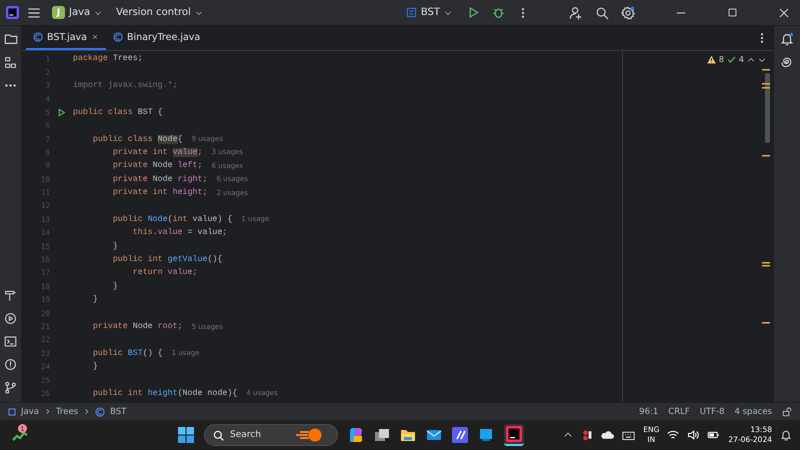  Describe the element at coordinates (732, 12) in the screenshot. I see `maximize-icon` at that location.